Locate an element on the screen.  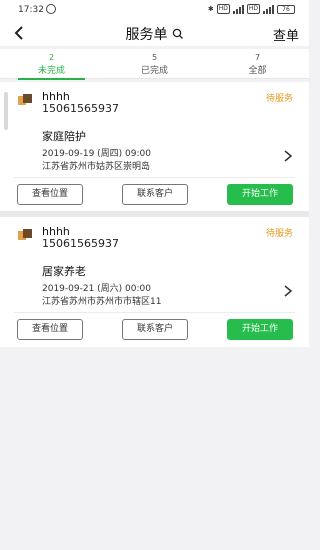
top-nav: 服务单 查单 is located at coordinates (154, 33).